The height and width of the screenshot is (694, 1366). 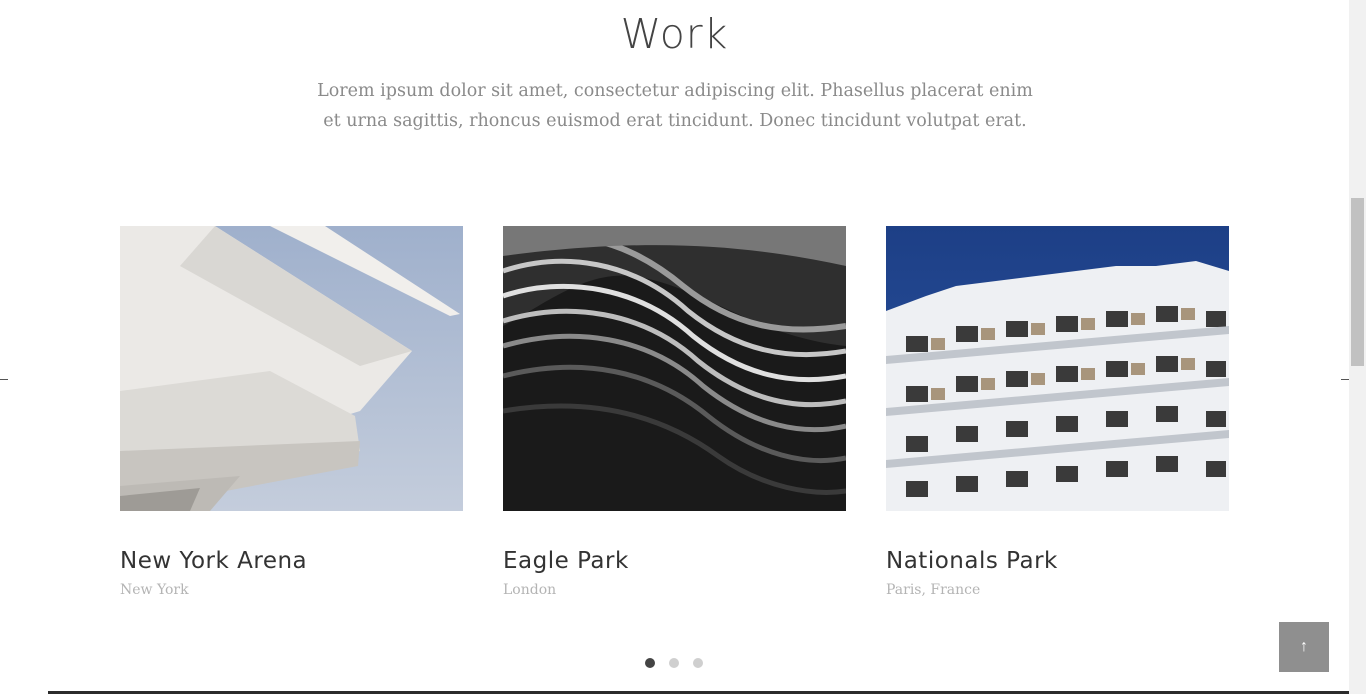 I want to click on work-card: Eagle Park London, so click(x=674, y=412).